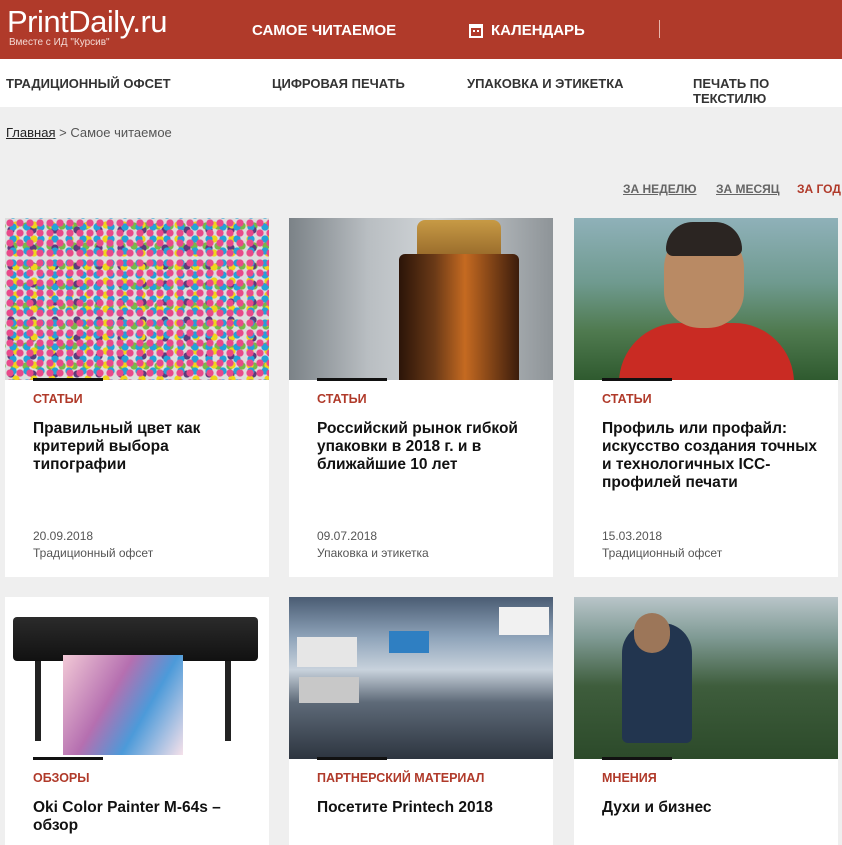 This screenshot has width=842, height=845. I want to click on period-week: ЗА НЕДЕЛЮ, so click(660, 189).